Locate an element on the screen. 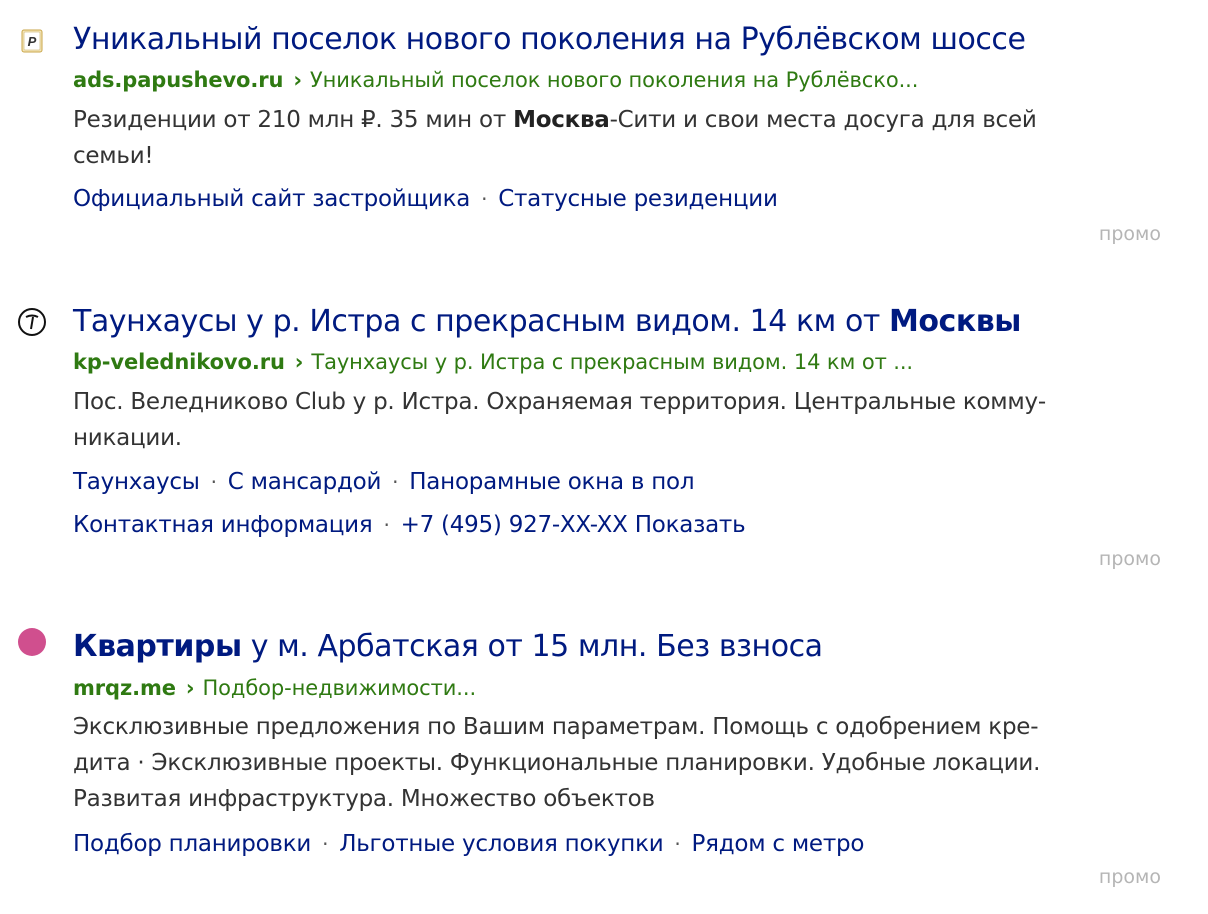 The image size is (1208, 914). sitelink-official-site: Официальный сайт застройщика is located at coordinates (271, 199).